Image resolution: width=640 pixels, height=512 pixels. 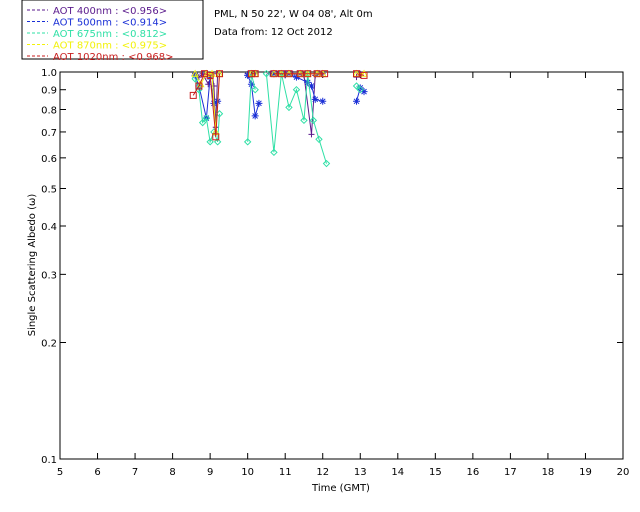 I want to click on site-header: PML, N 50 22', W 04 08', Alt 0m, so click(x=293, y=14).